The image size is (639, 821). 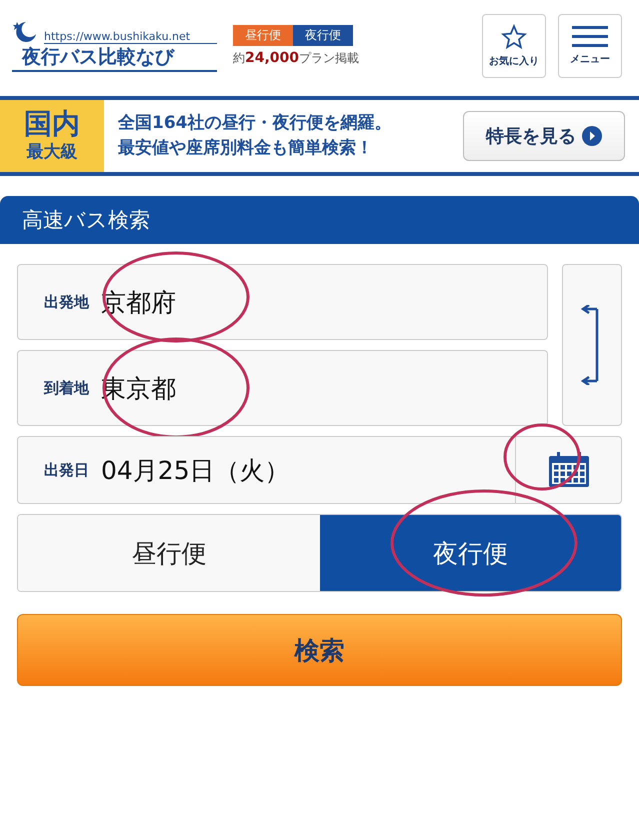 What do you see at coordinates (470, 553) in the screenshot?
I see `trip-type-tab: 夜行便` at bounding box center [470, 553].